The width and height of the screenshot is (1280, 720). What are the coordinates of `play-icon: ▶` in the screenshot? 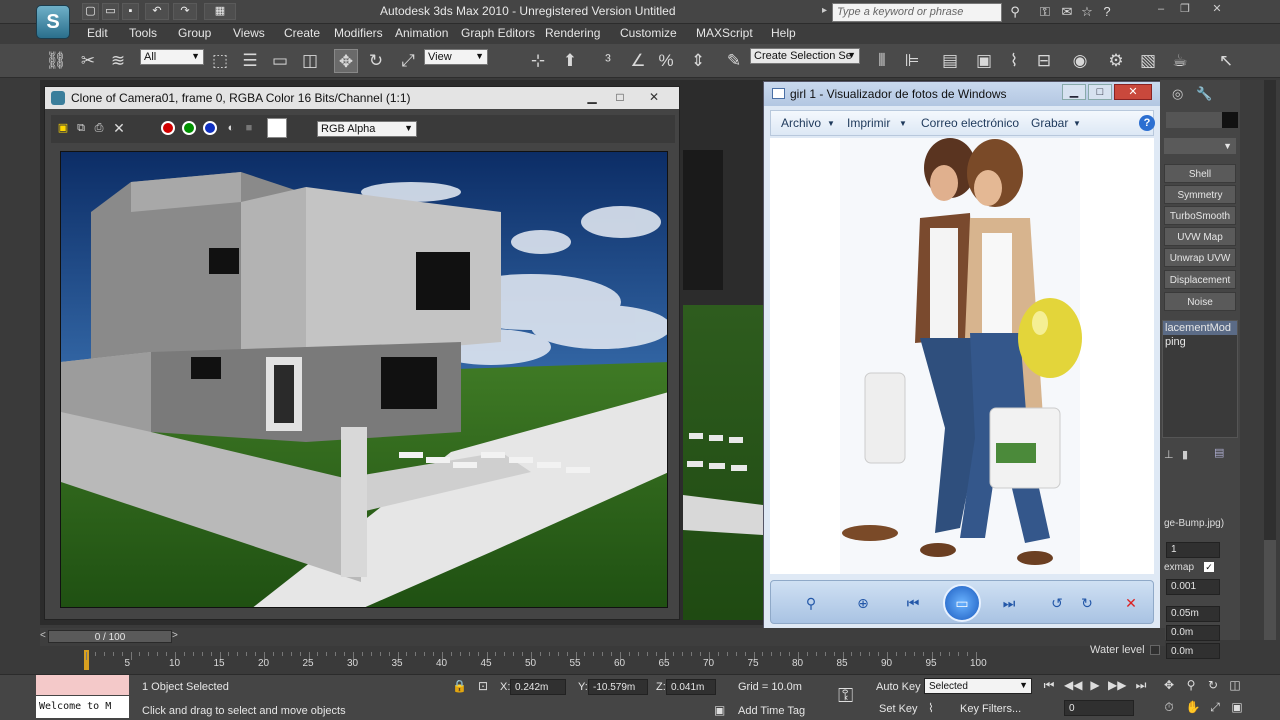 It's located at (1095, 685).